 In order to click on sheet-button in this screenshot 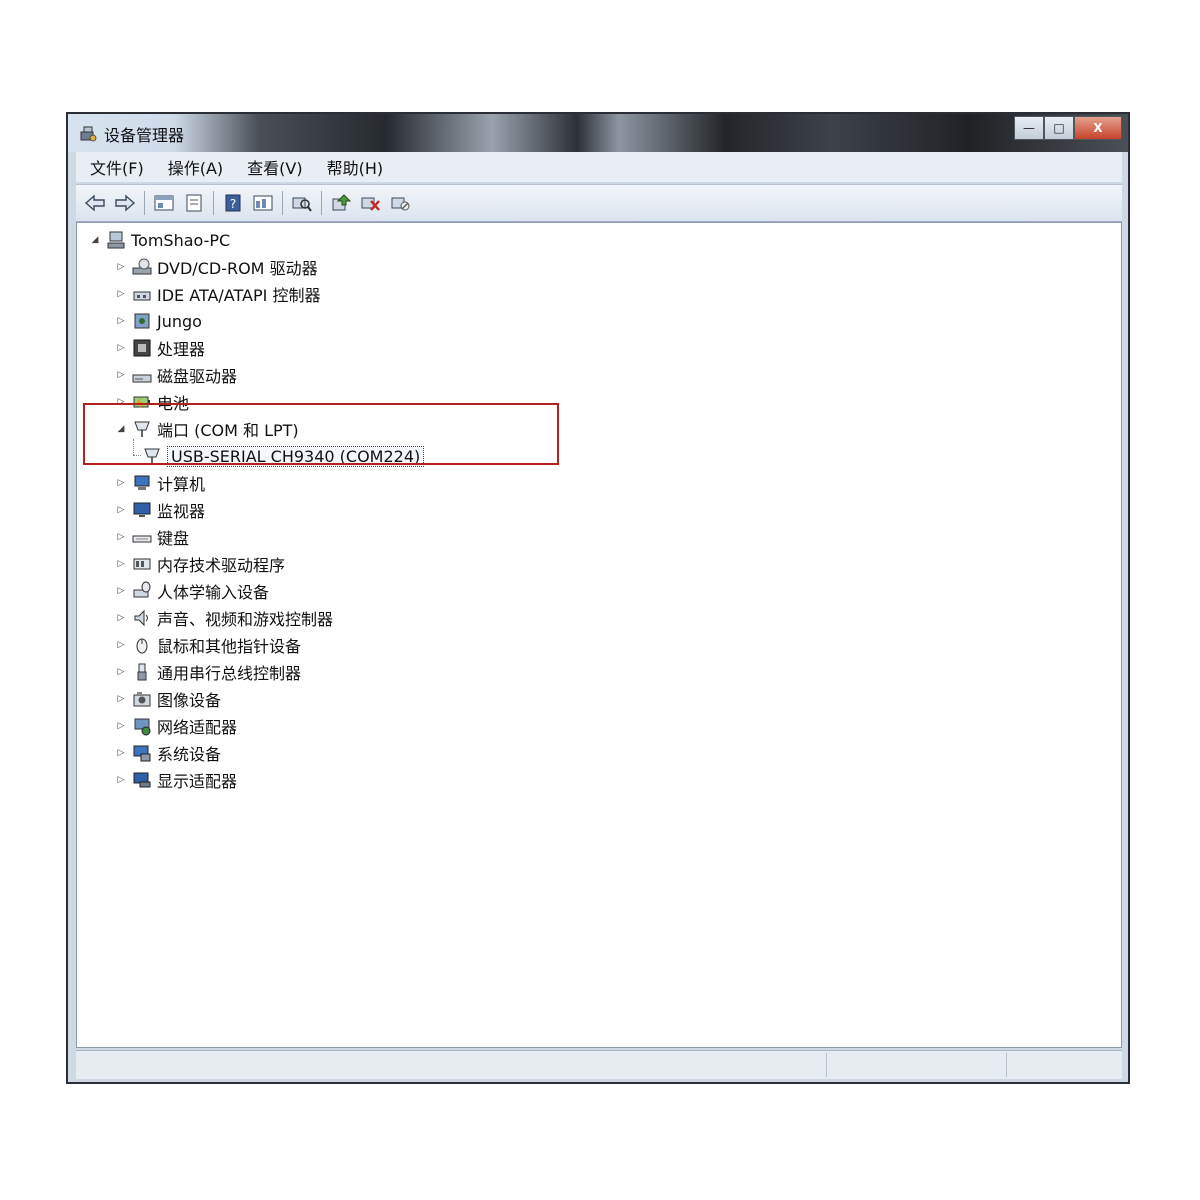, I will do `click(194, 203)`.